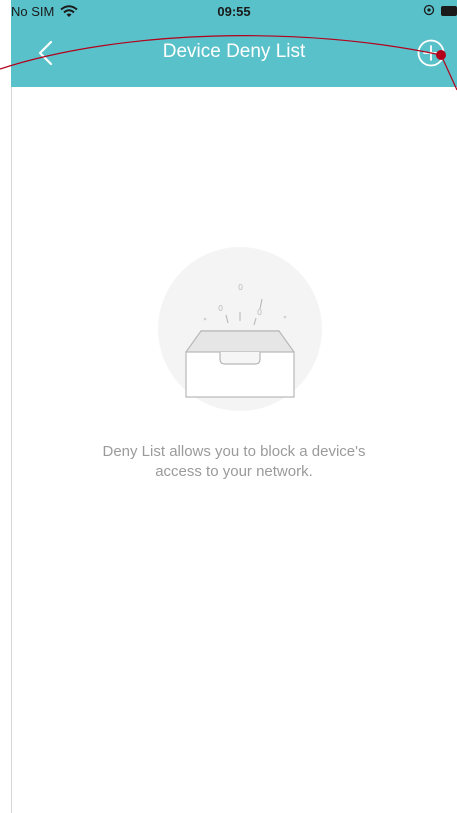  I want to click on plus-circle-icon, so click(431, 53).